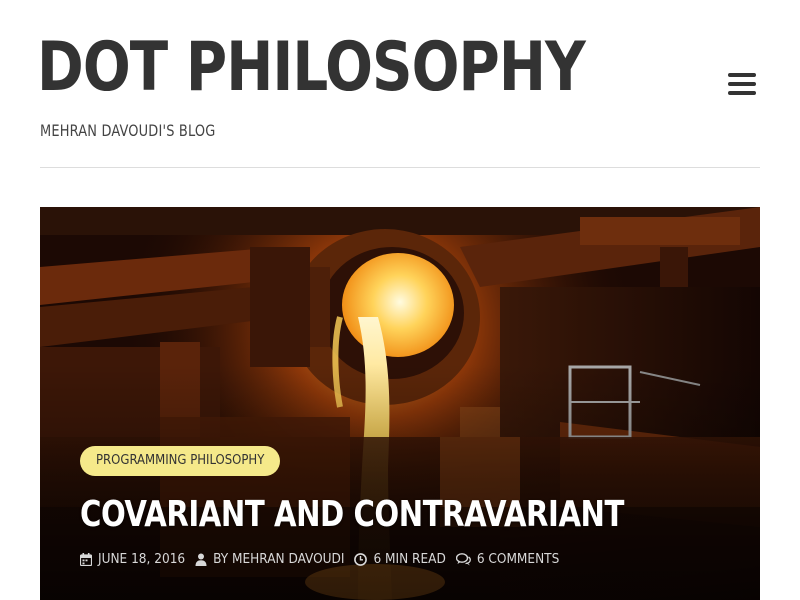 The width and height of the screenshot is (800, 600). I want to click on post-date-text: JUNE 18, 2016, so click(142, 559).